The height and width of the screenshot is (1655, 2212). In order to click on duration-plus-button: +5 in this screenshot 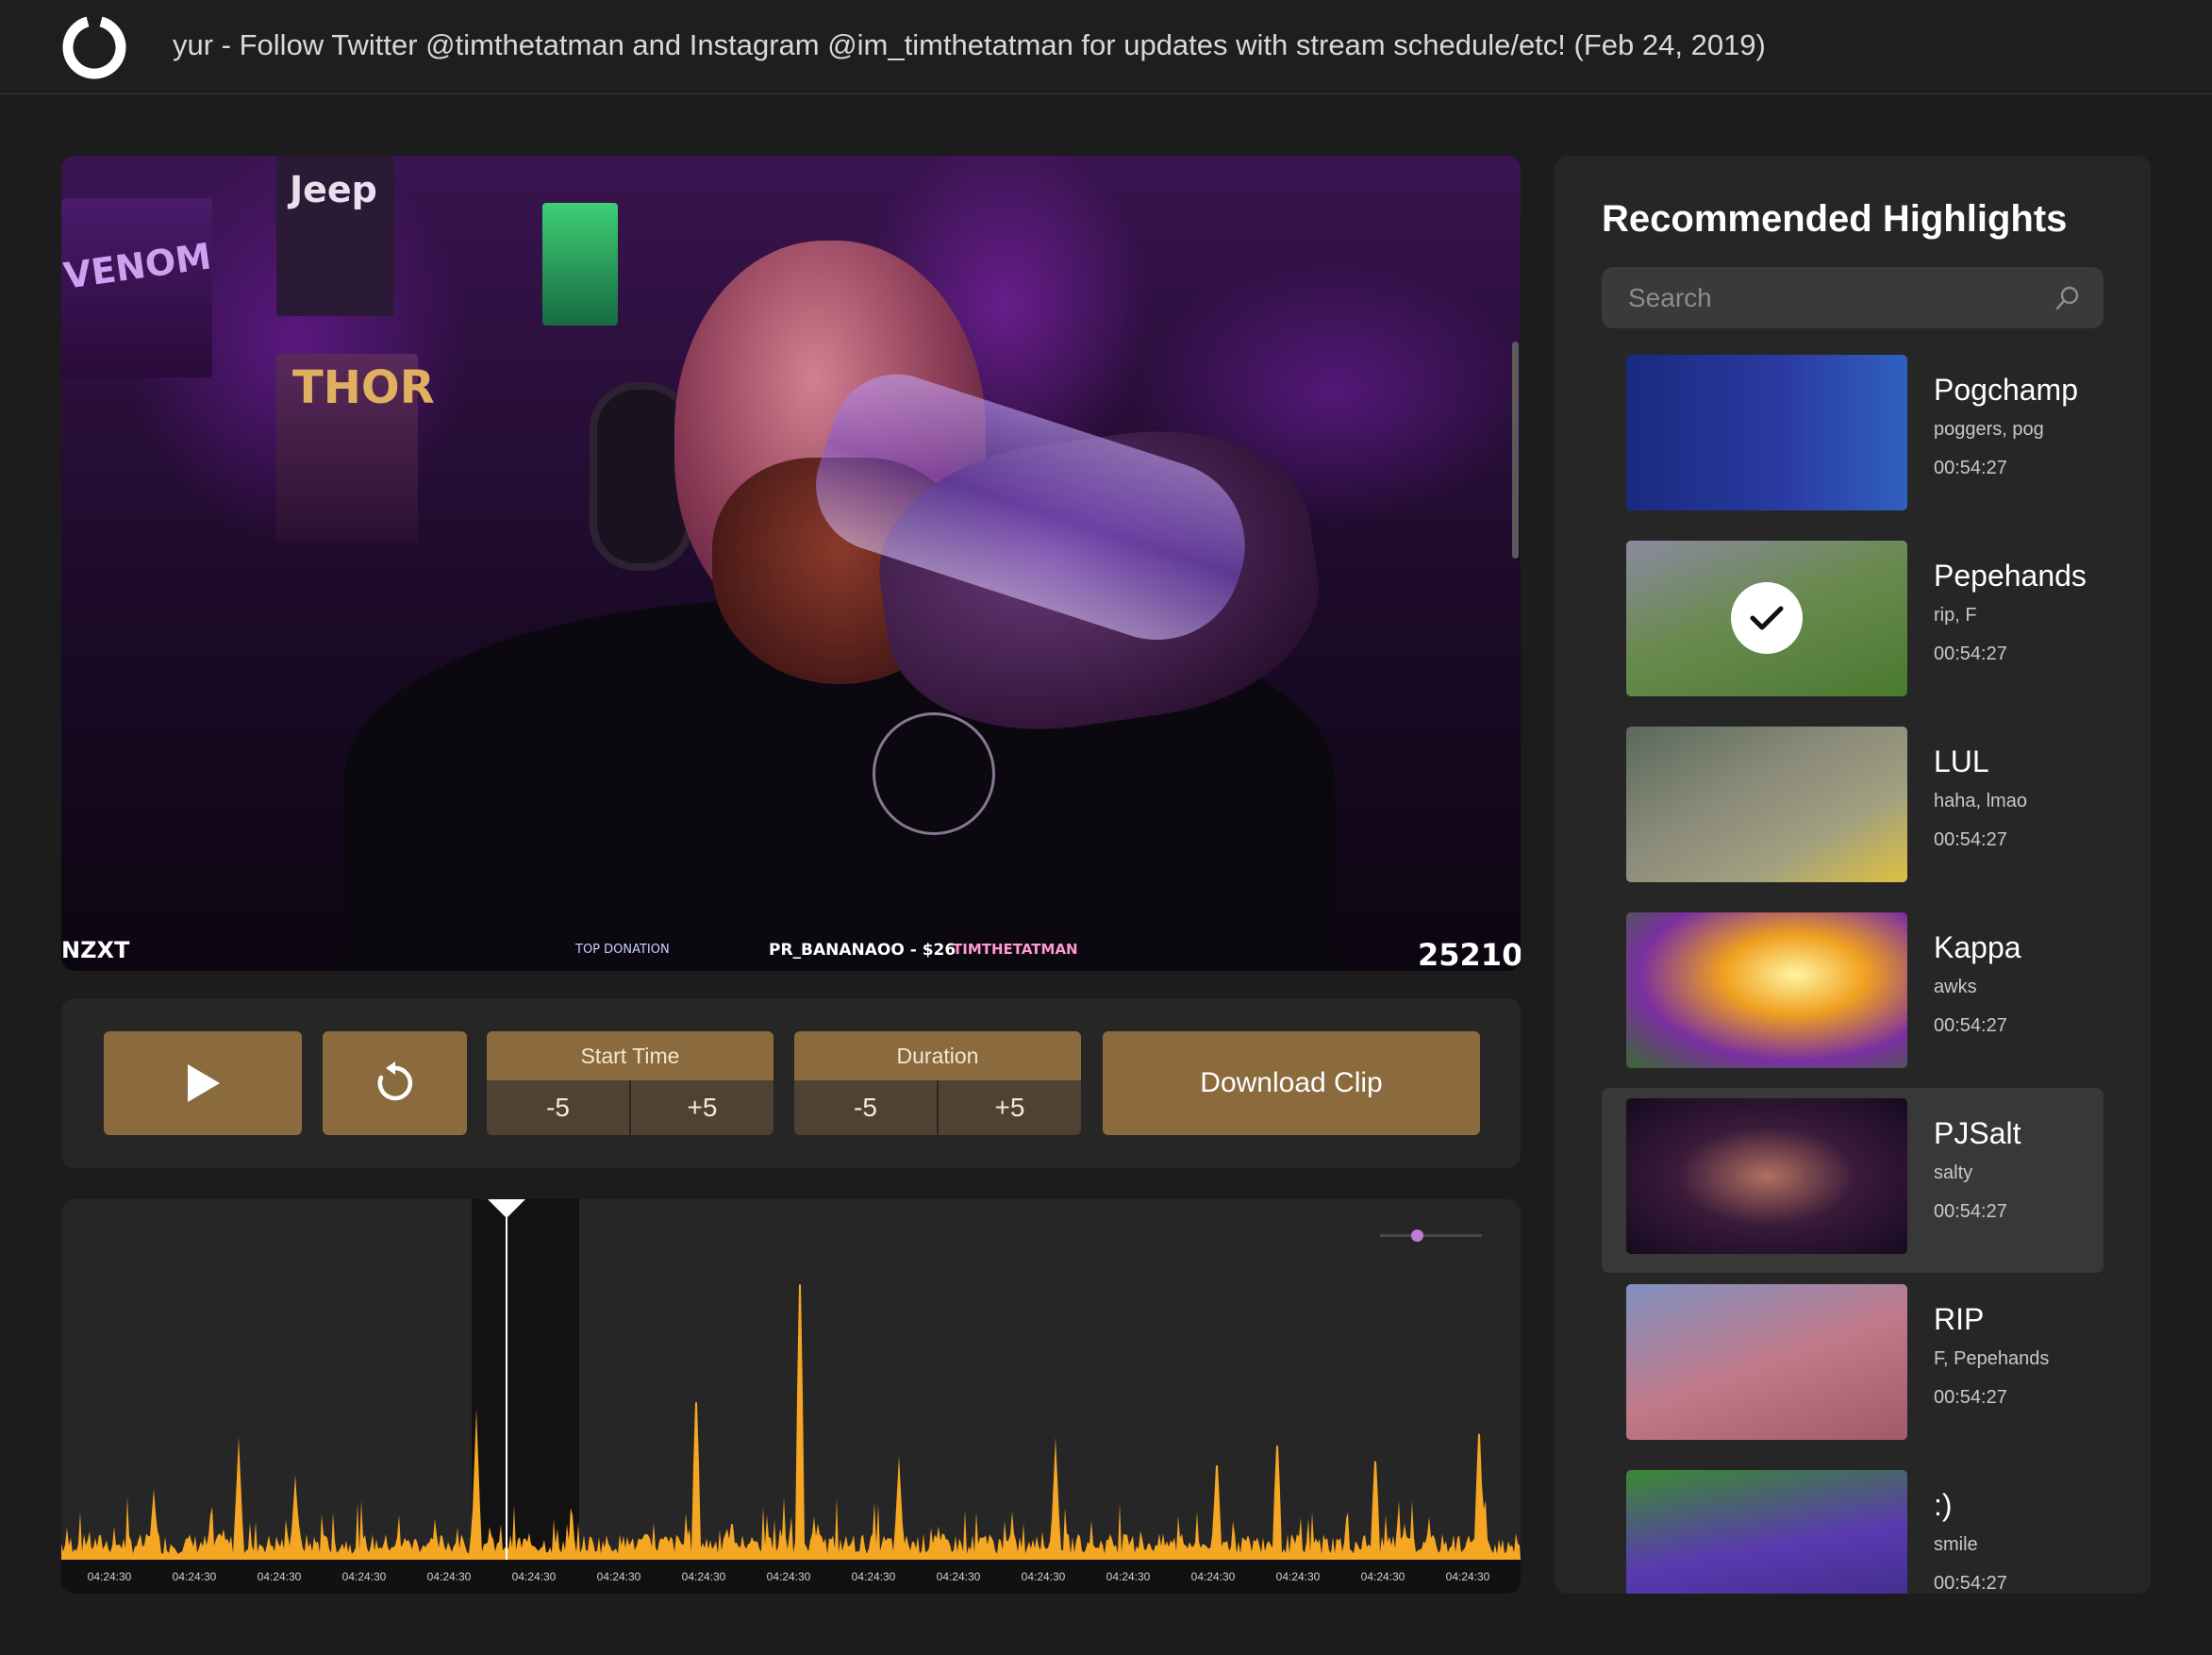, I will do `click(1009, 1107)`.